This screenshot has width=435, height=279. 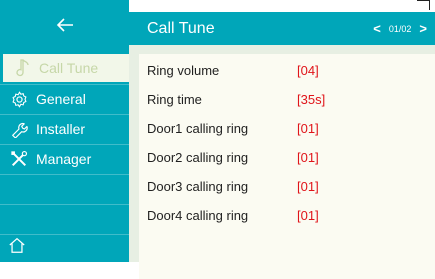 I want to click on back-button, so click(x=64, y=27).